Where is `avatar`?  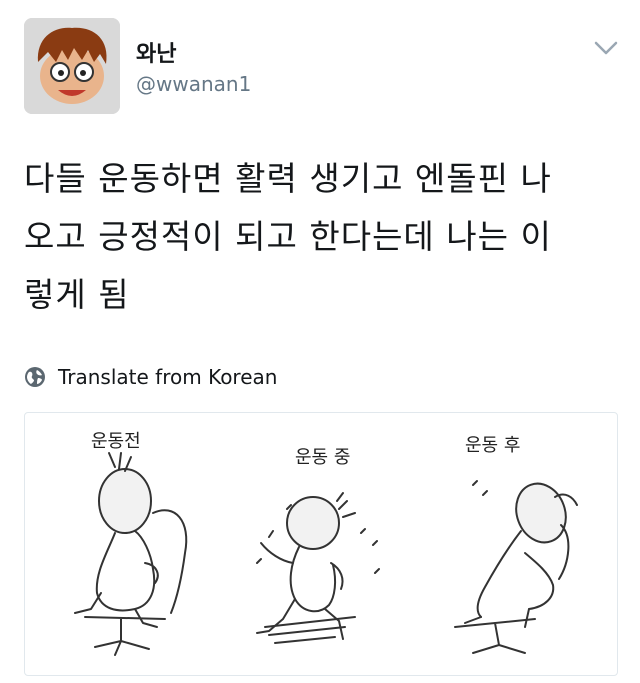
avatar is located at coordinates (72, 66).